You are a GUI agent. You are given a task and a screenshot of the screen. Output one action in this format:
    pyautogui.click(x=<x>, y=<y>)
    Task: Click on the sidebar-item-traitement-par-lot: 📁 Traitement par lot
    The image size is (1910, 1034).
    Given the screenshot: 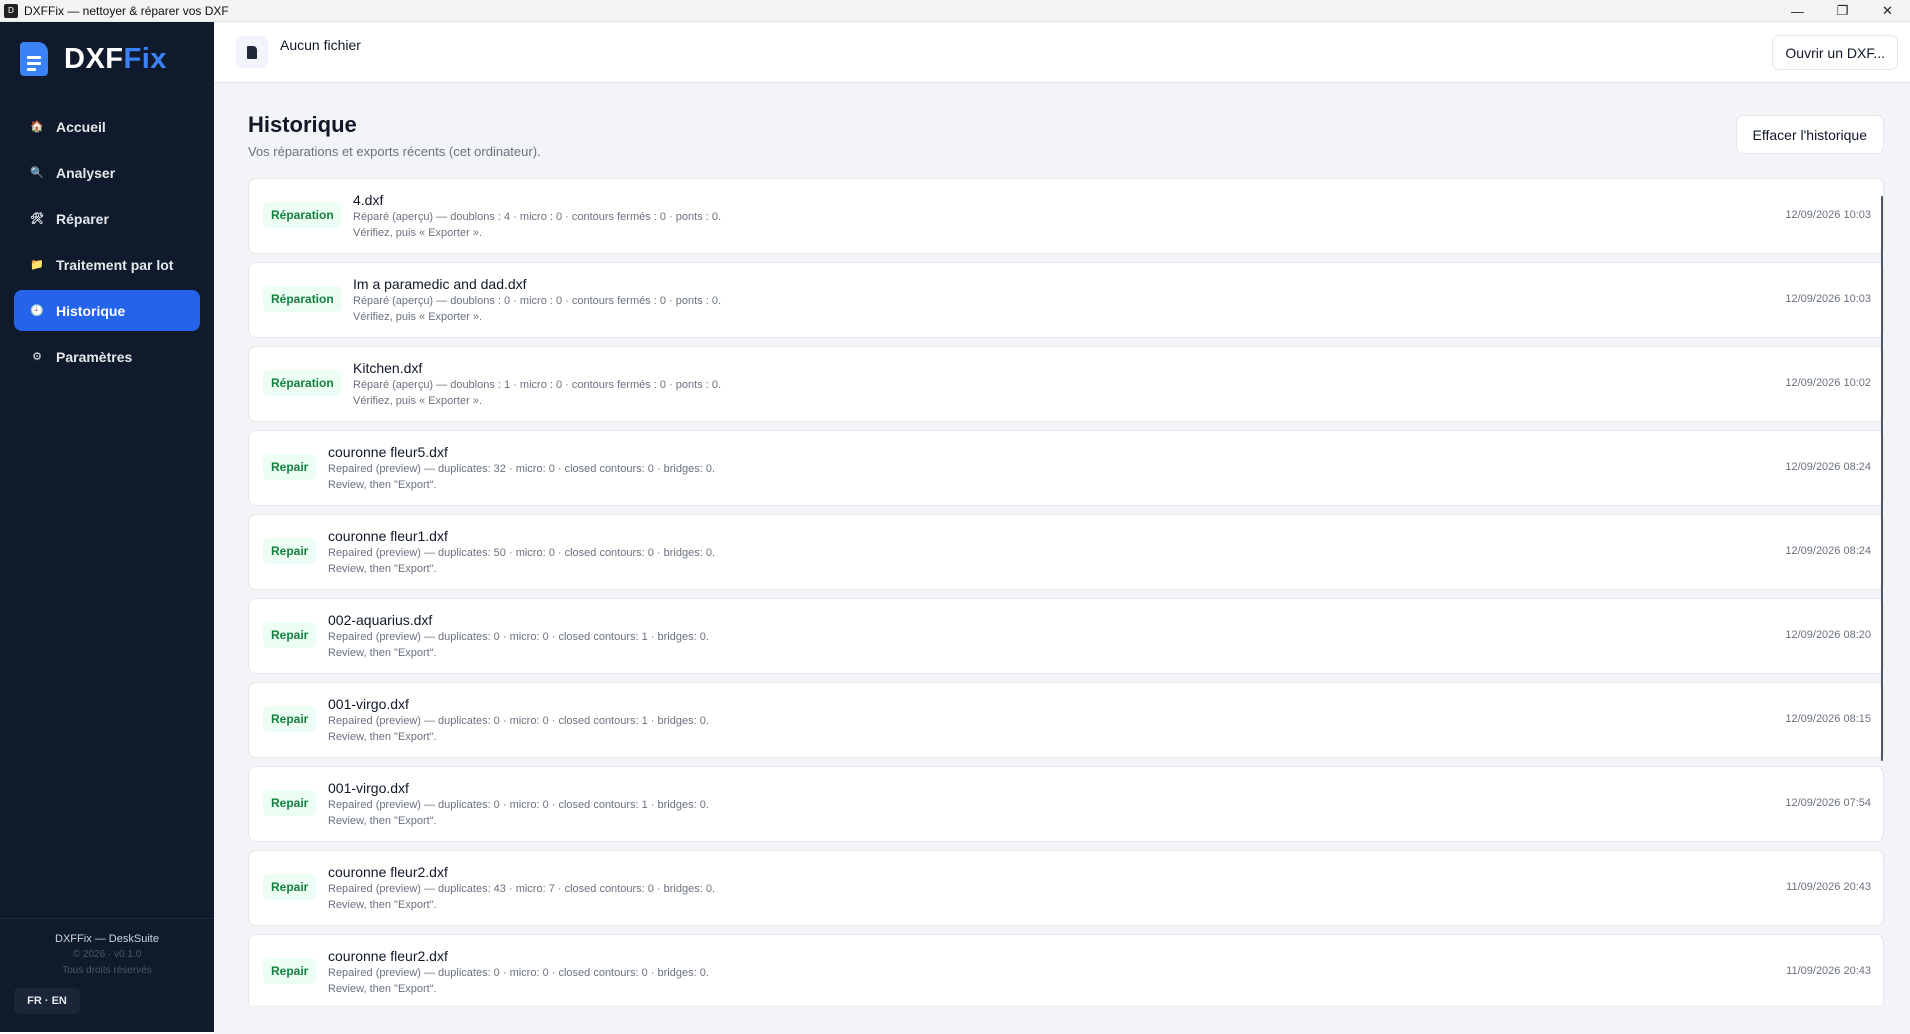 What is the action you would take?
    pyautogui.click(x=107, y=264)
    